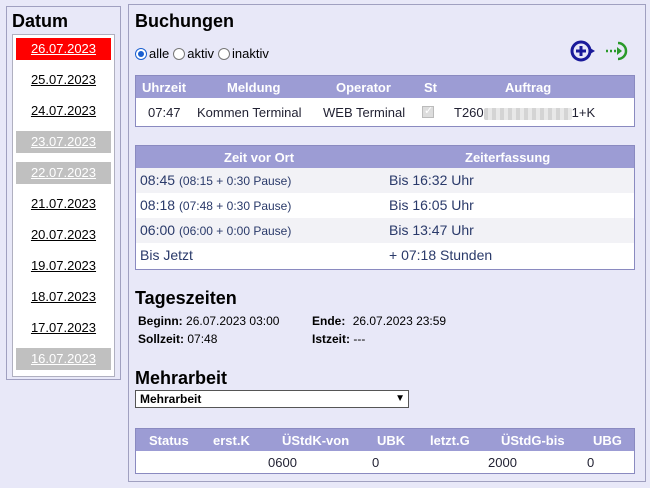 Image resolution: width=650 pixels, height=488 pixels. I want to click on istzeit-value: ---, so click(359, 339).